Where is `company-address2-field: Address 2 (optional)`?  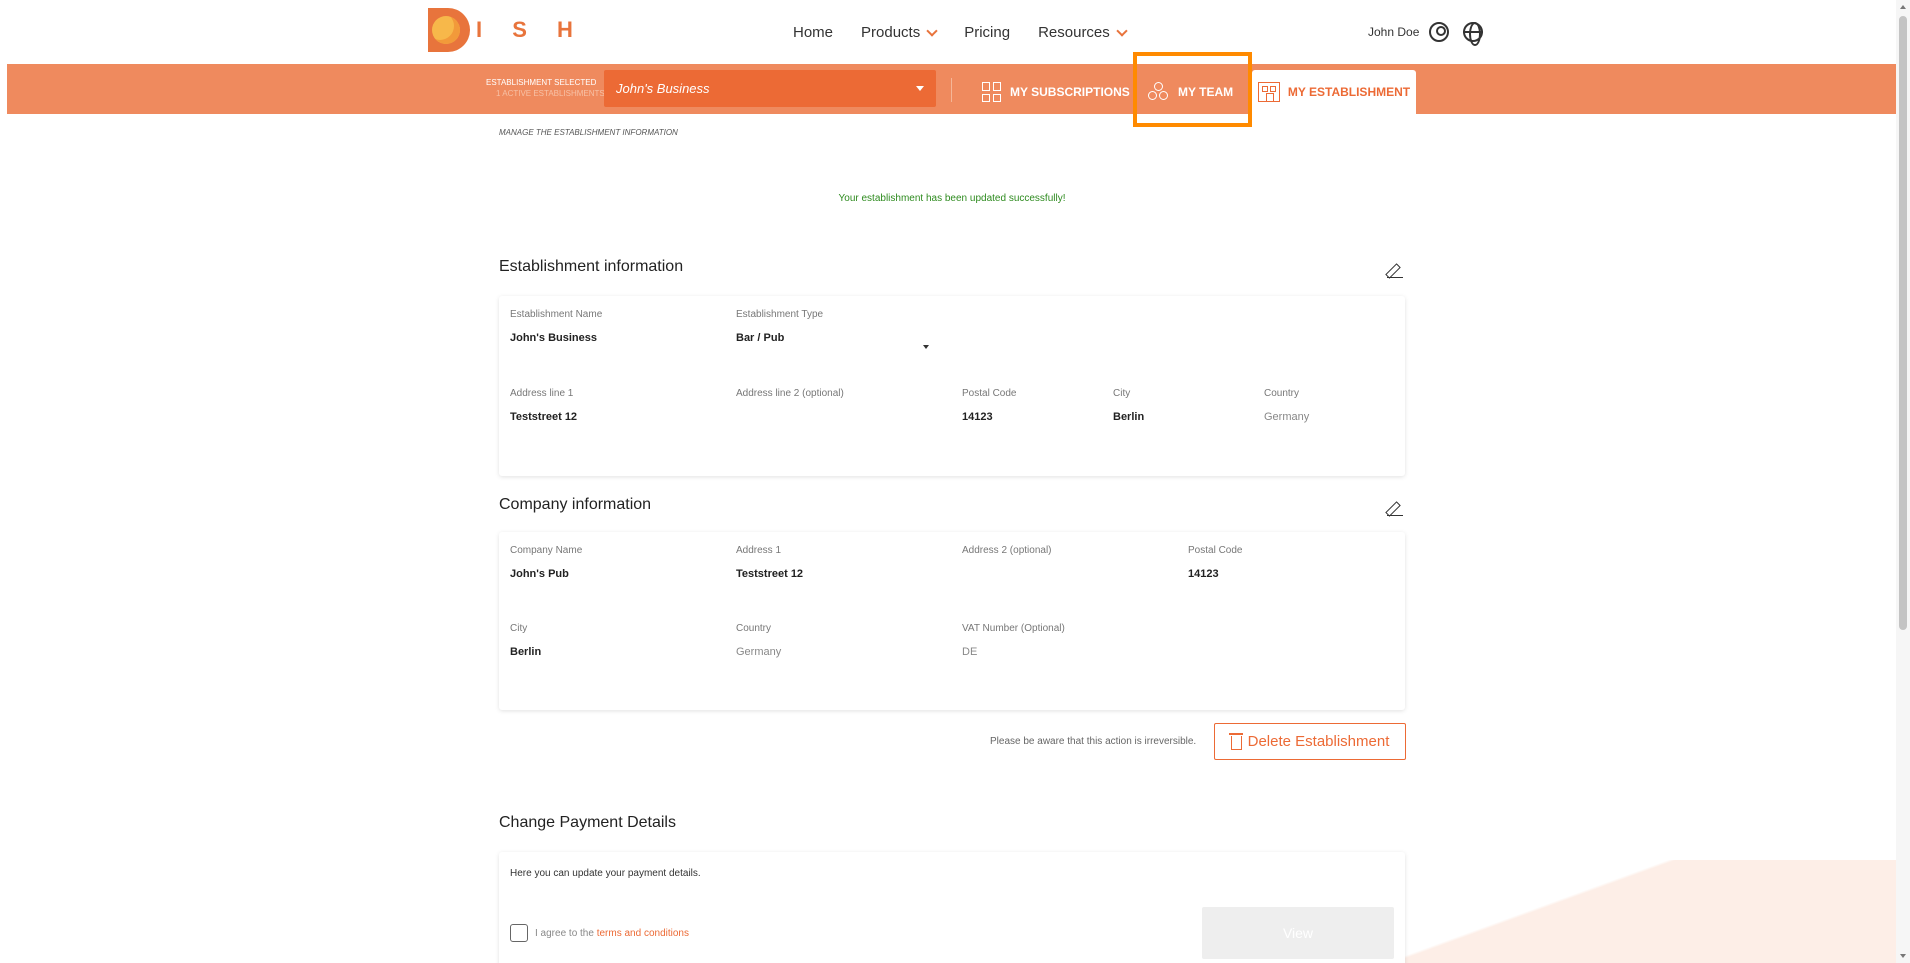
company-address2-field: Address 2 (optional) is located at coordinates (1007, 550).